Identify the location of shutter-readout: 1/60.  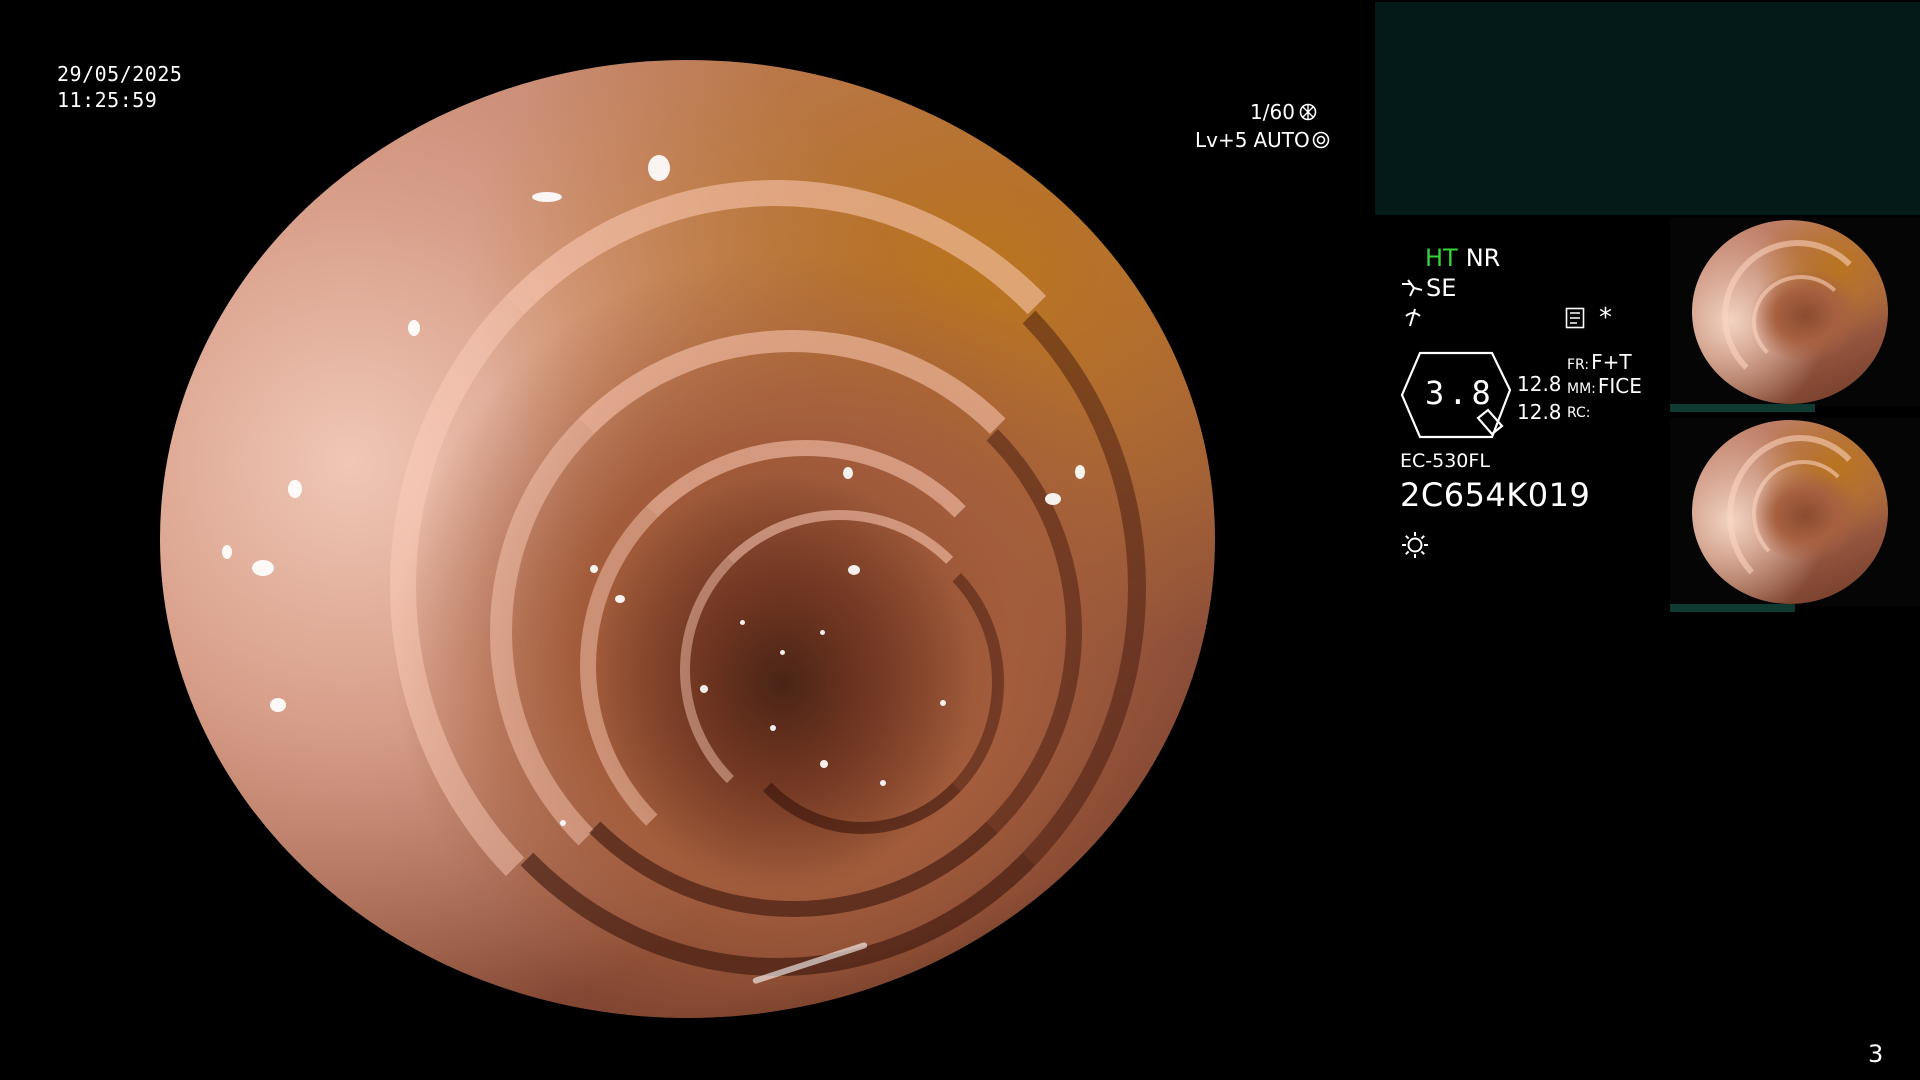
(1283, 112).